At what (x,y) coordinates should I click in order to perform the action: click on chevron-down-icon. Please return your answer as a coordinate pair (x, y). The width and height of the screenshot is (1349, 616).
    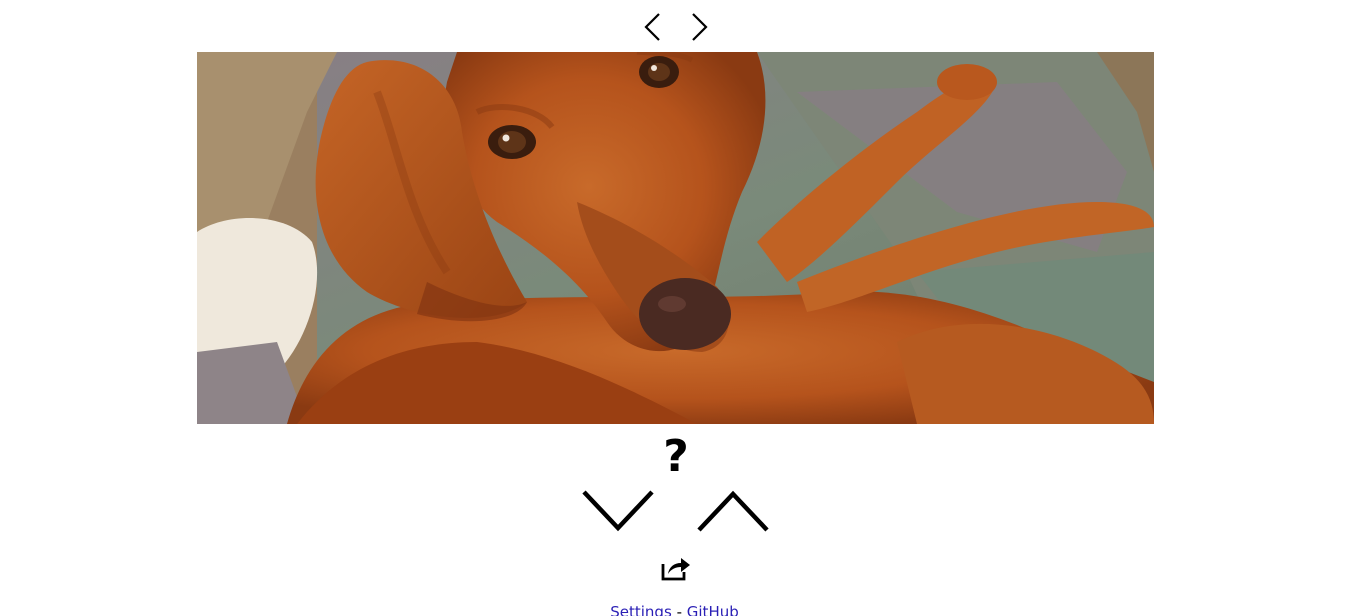
    Looking at the image, I should click on (618, 511).